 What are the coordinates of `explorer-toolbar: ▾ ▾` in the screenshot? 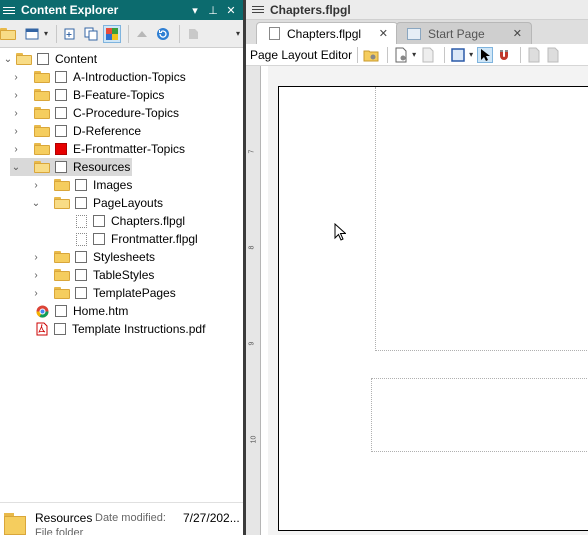 It's located at (121, 34).